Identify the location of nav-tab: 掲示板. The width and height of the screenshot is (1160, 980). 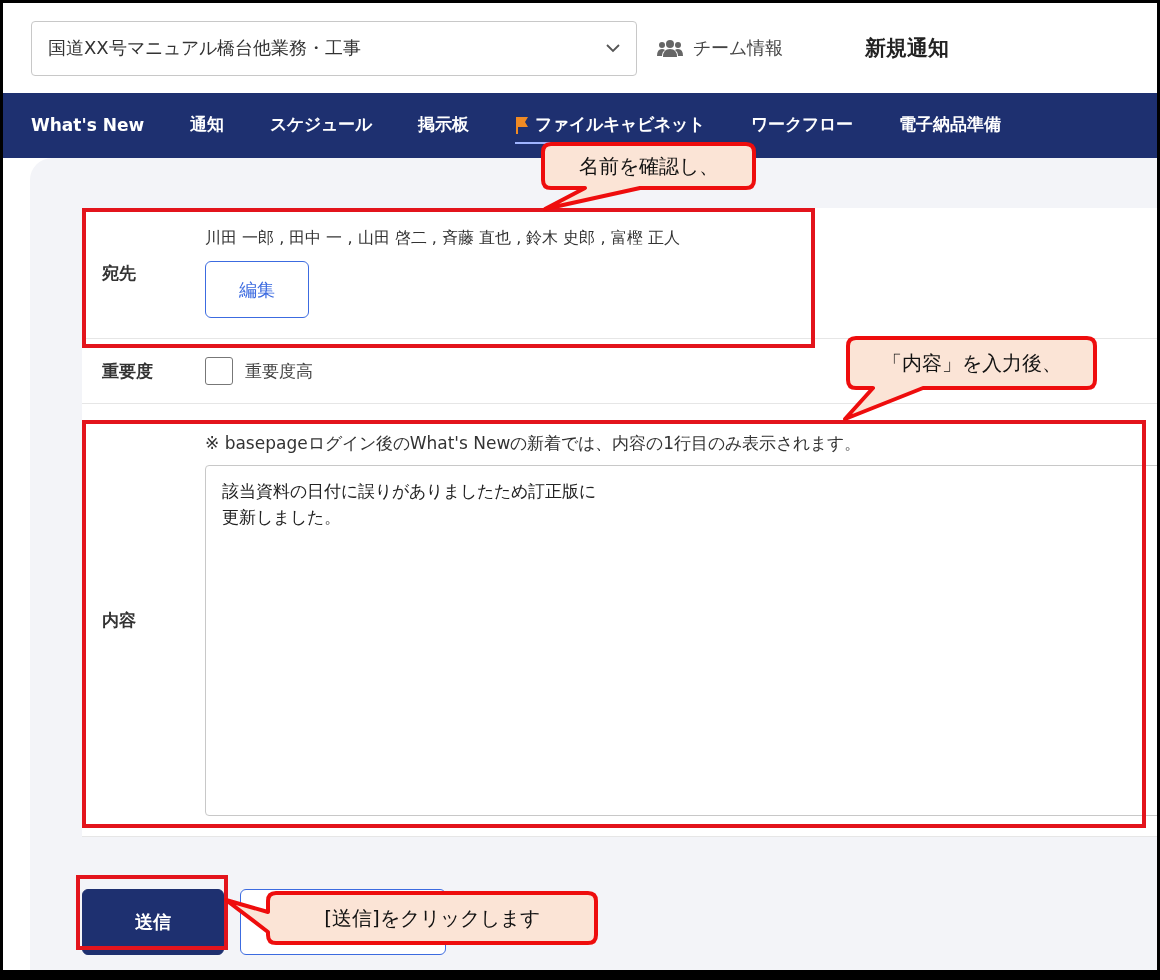
(444, 125).